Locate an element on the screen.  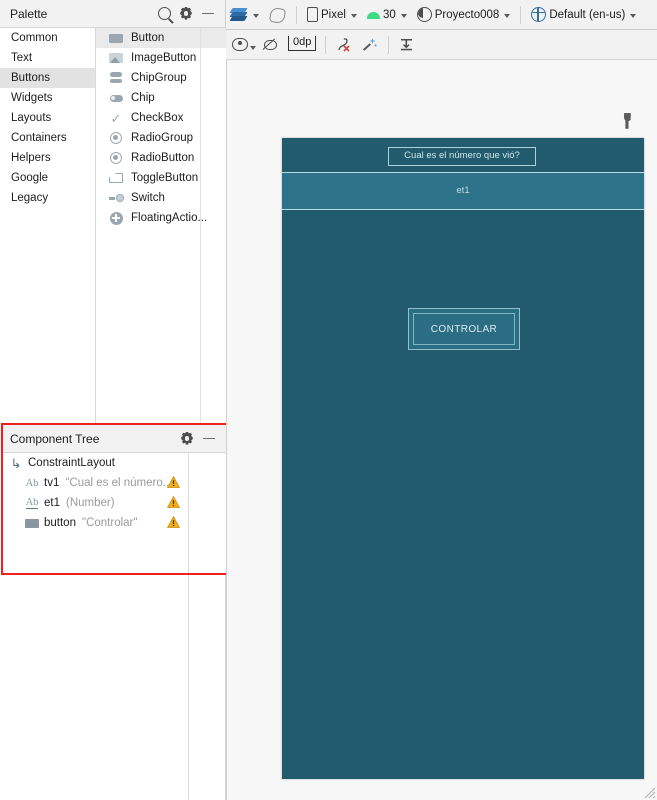
infer-constraints-button is located at coordinates (369, 45).